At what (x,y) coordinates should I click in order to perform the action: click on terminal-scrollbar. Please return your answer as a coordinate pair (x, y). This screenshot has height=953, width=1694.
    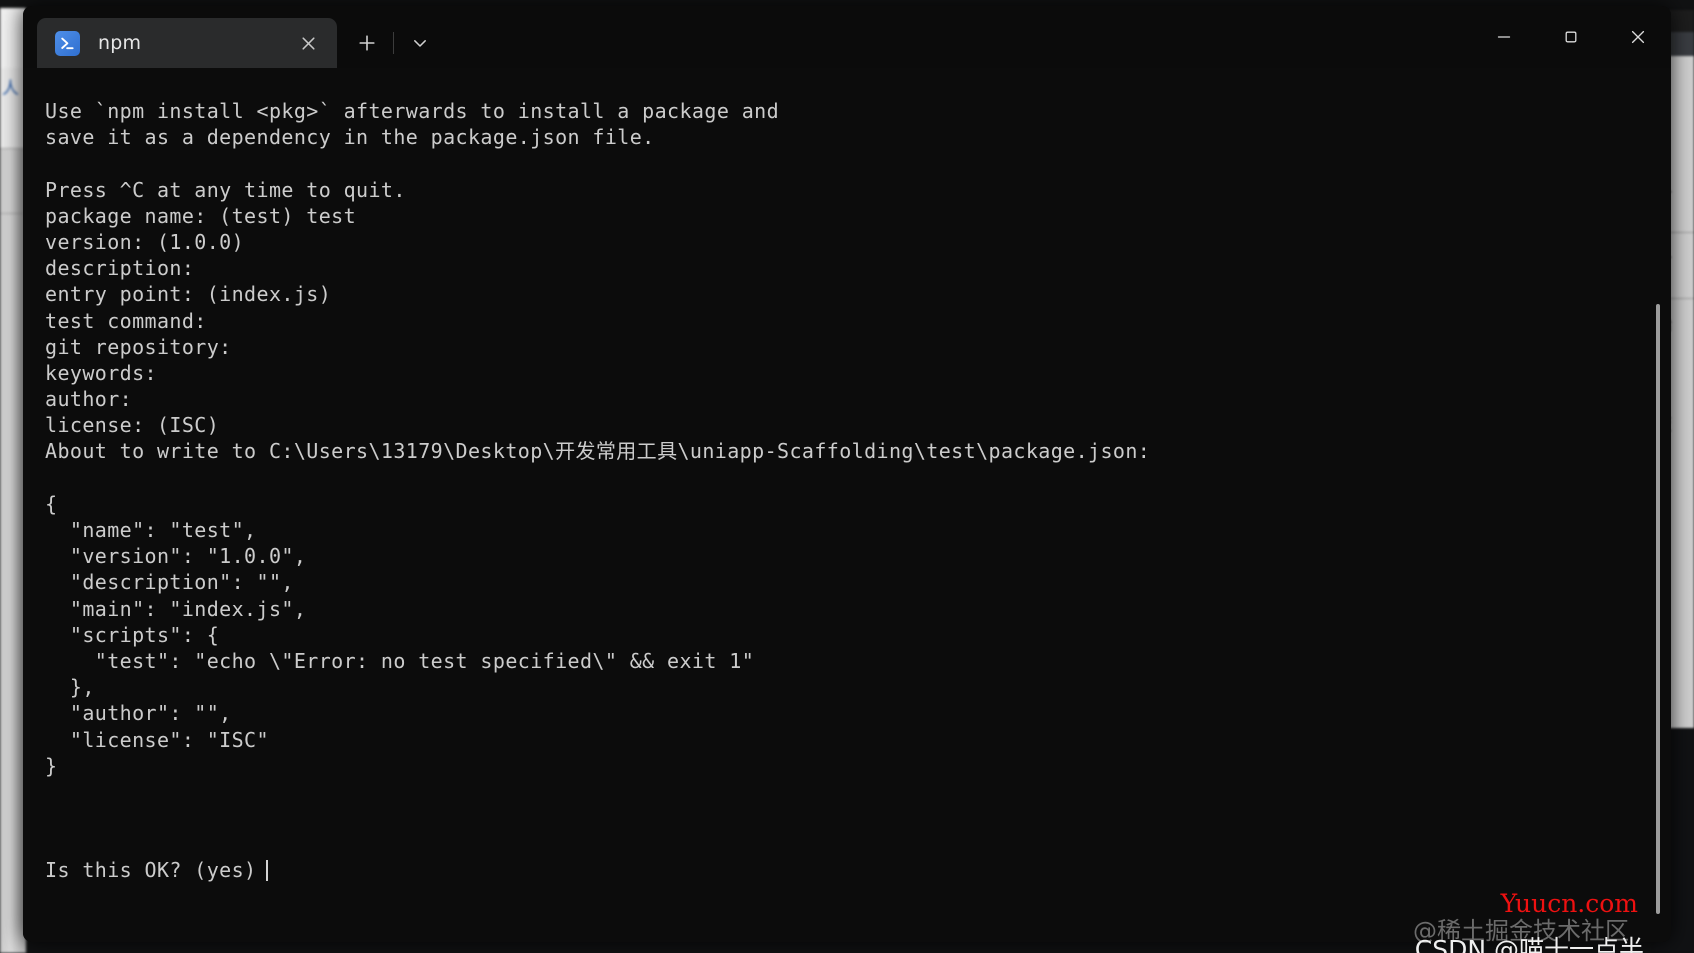
    Looking at the image, I should click on (1658, 505).